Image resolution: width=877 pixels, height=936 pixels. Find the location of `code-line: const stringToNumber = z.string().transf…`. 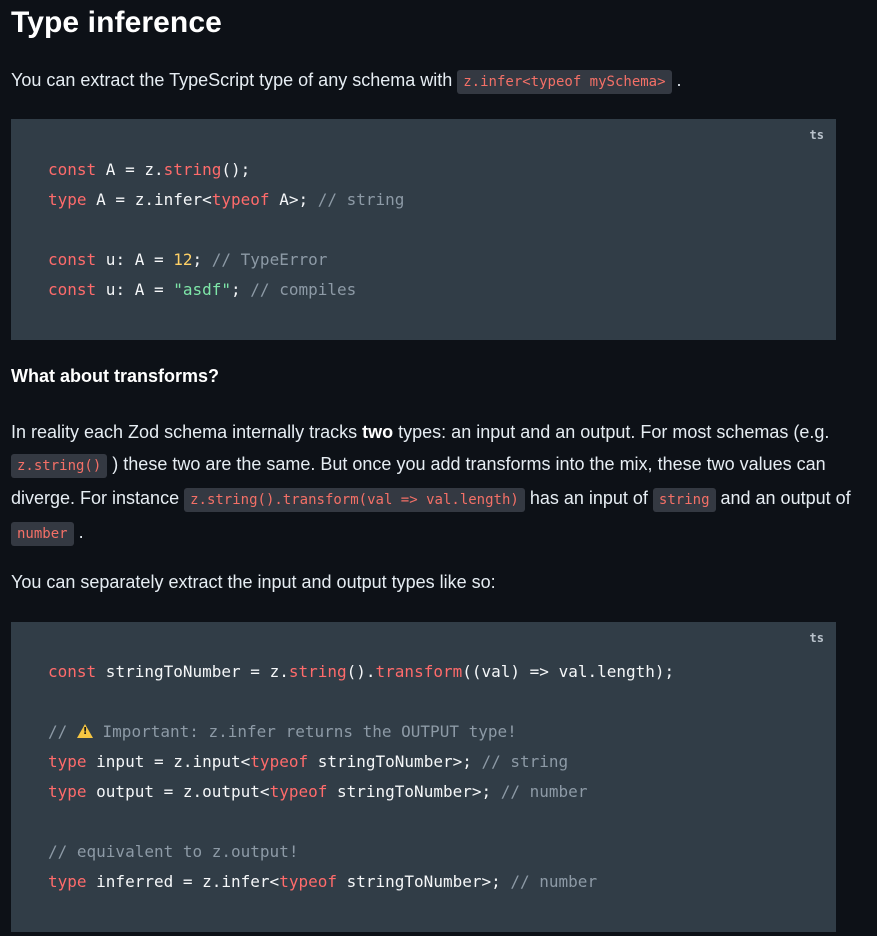

code-line: const stringToNumber = z.string().transf… is located at coordinates (361, 672).